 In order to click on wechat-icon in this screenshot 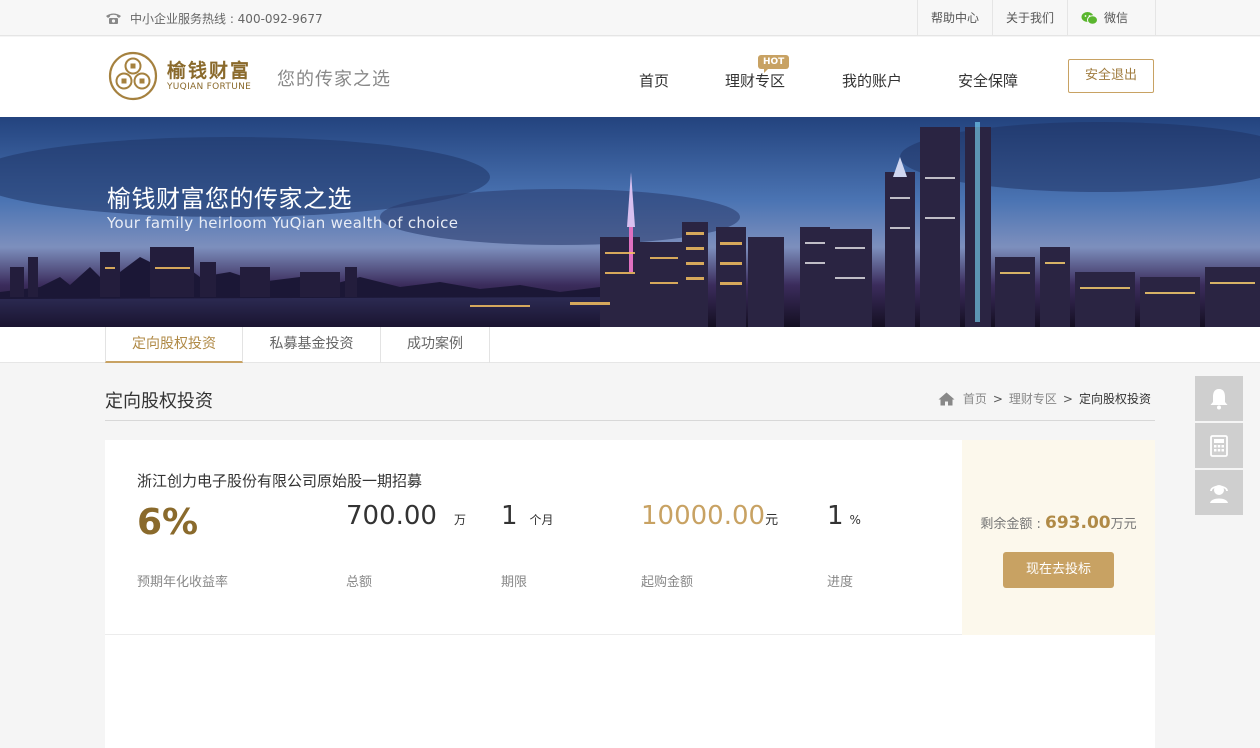, I will do `click(1089, 18)`.